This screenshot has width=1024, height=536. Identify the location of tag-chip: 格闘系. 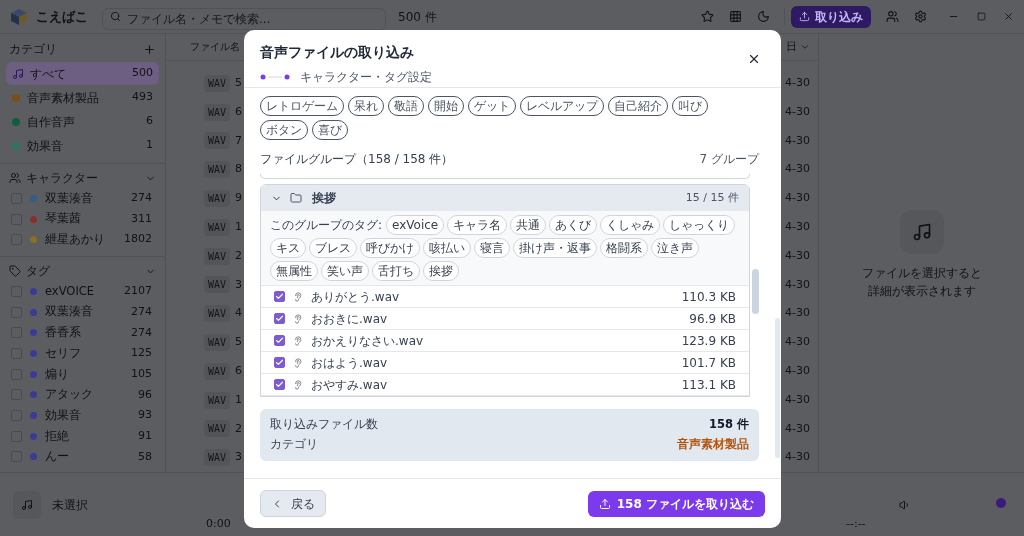
(624, 248).